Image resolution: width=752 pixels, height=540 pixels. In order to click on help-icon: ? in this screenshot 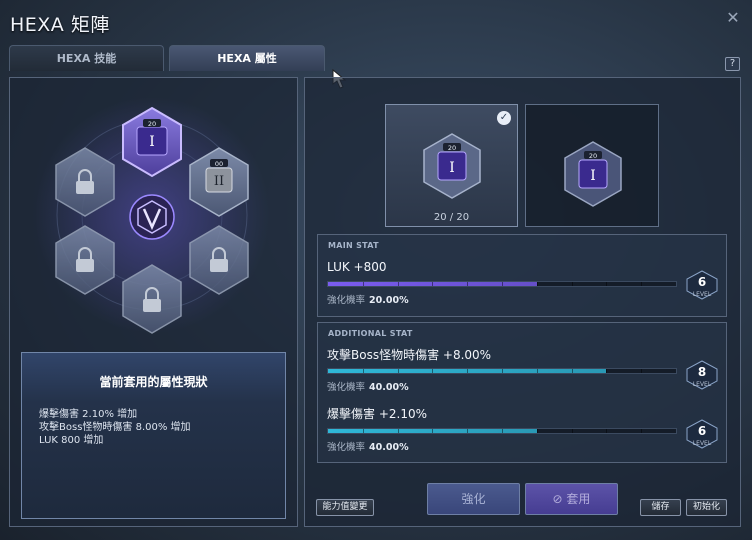, I will do `click(732, 64)`.